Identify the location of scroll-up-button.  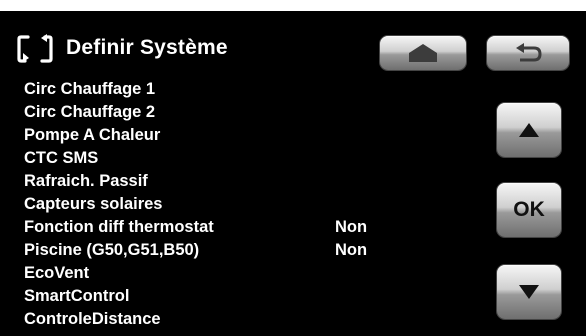
(529, 130).